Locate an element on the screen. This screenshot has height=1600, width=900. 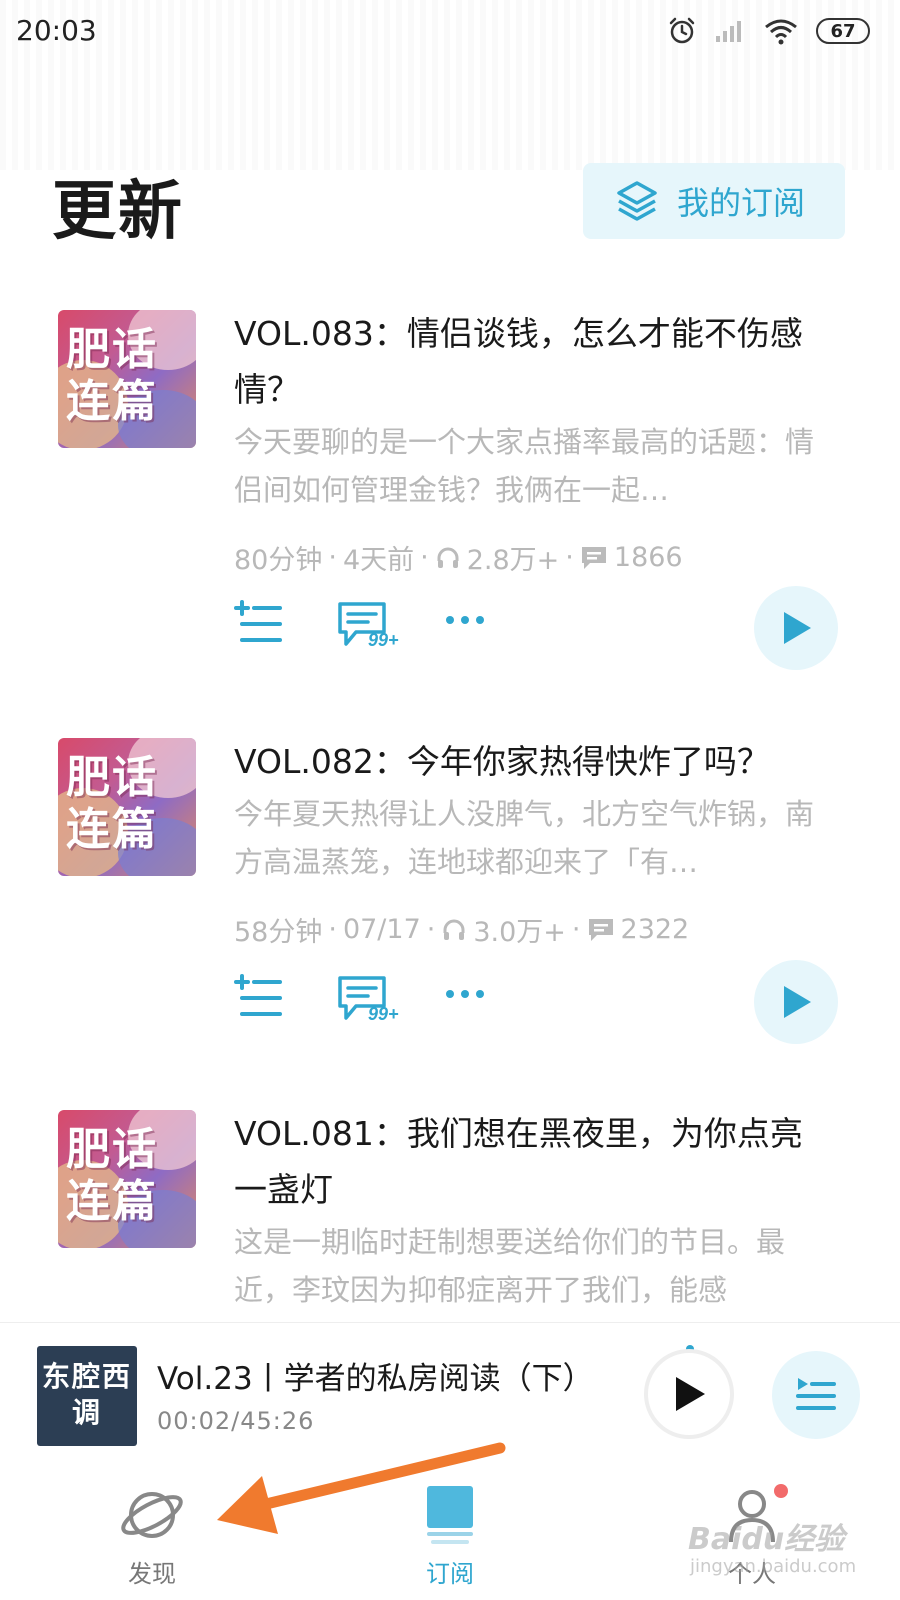
episode-title: VOL.082：今年你家热得快炸了吗？ is located at coordinates (534, 762).